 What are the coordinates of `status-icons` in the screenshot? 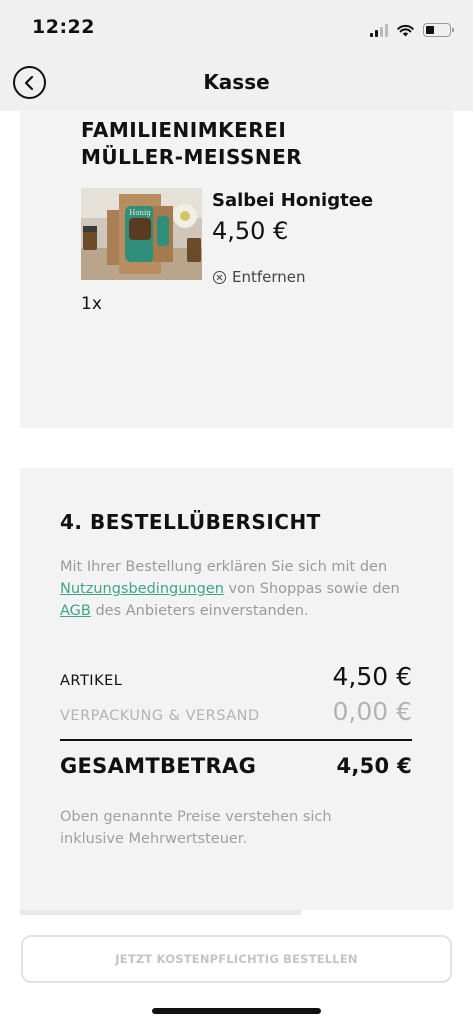 It's located at (412, 28).